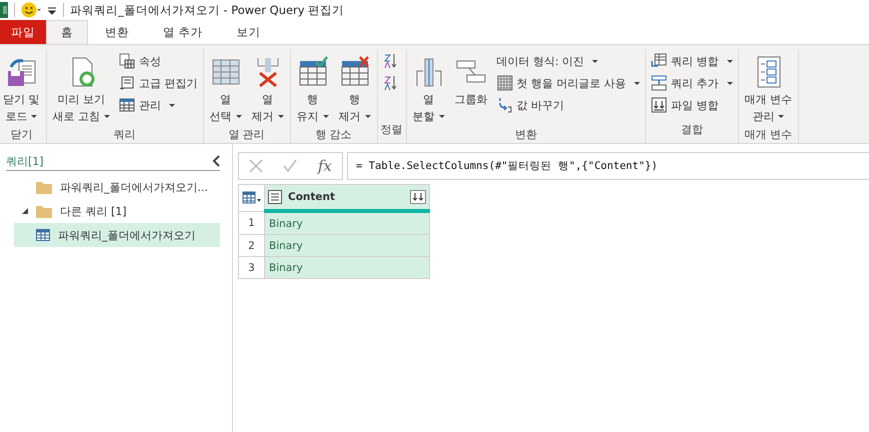 Image resolution: width=869 pixels, height=432 pixels. What do you see at coordinates (81, 88) in the screenshot?
I see `ribbon-button: 미리 보기 새로 고침` at bounding box center [81, 88].